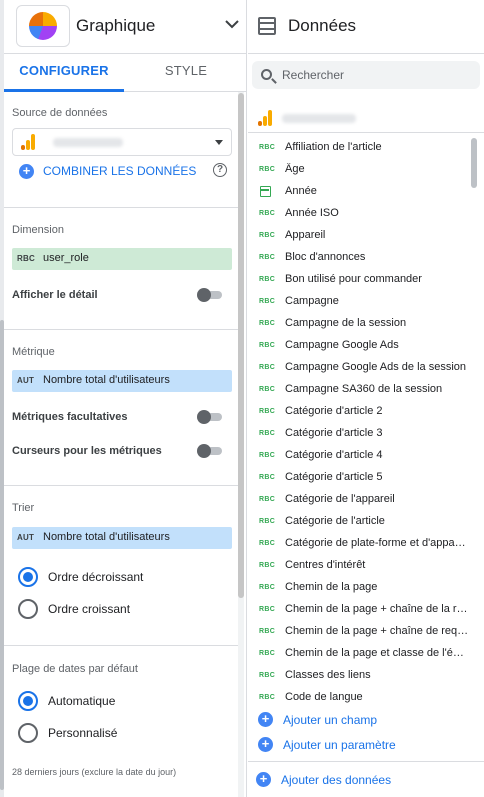 The width and height of the screenshot is (484, 797). I want to click on date-custom-label: Personnalisé, so click(83, 733).